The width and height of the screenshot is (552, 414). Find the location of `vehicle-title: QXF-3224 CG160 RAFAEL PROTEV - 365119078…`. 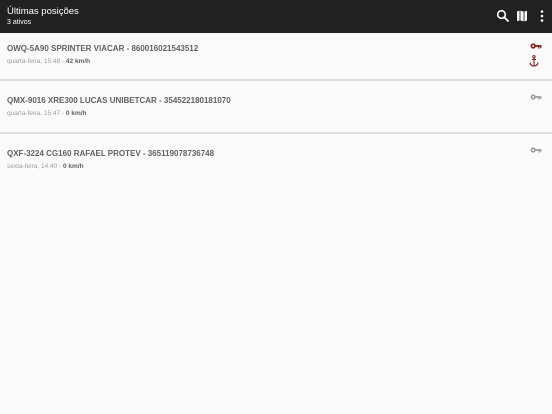

vehicle-title: QXF-3224 CG160 RAFAEL PROTEV - 365119078… is located at coordinates (111, 153).